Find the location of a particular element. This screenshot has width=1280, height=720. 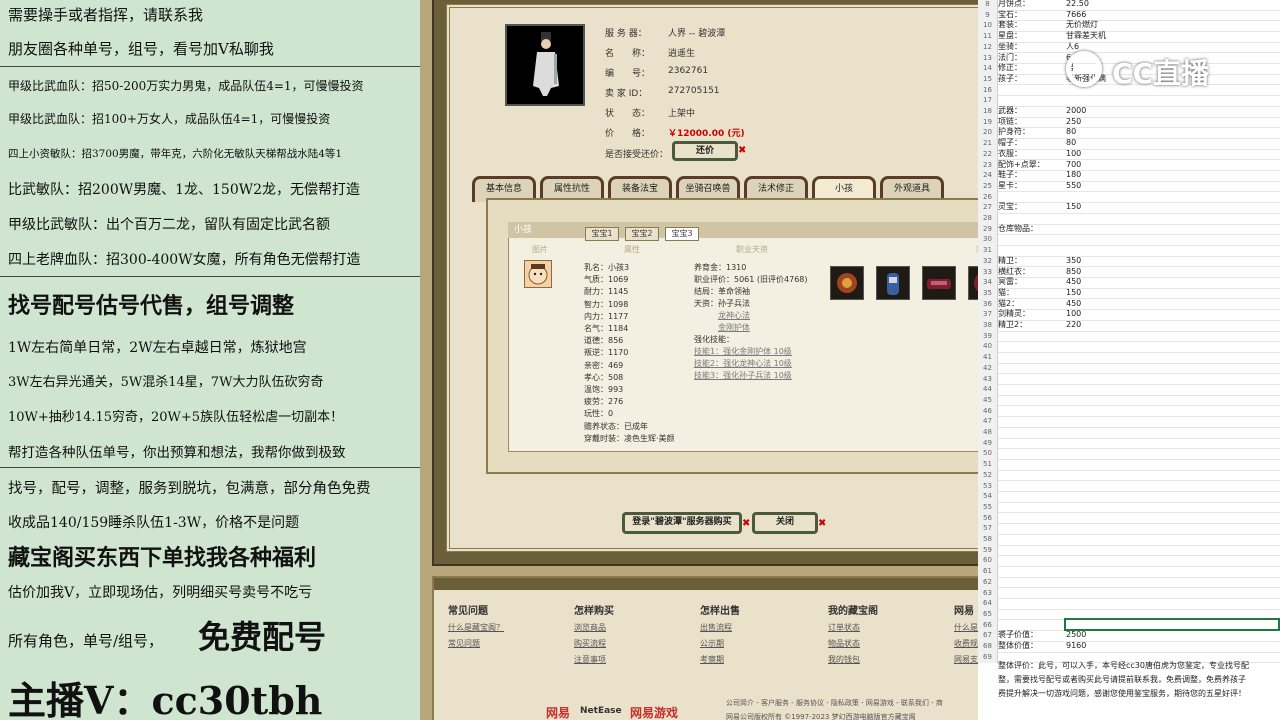

child-detail-card is located at coordinates (743, 337).